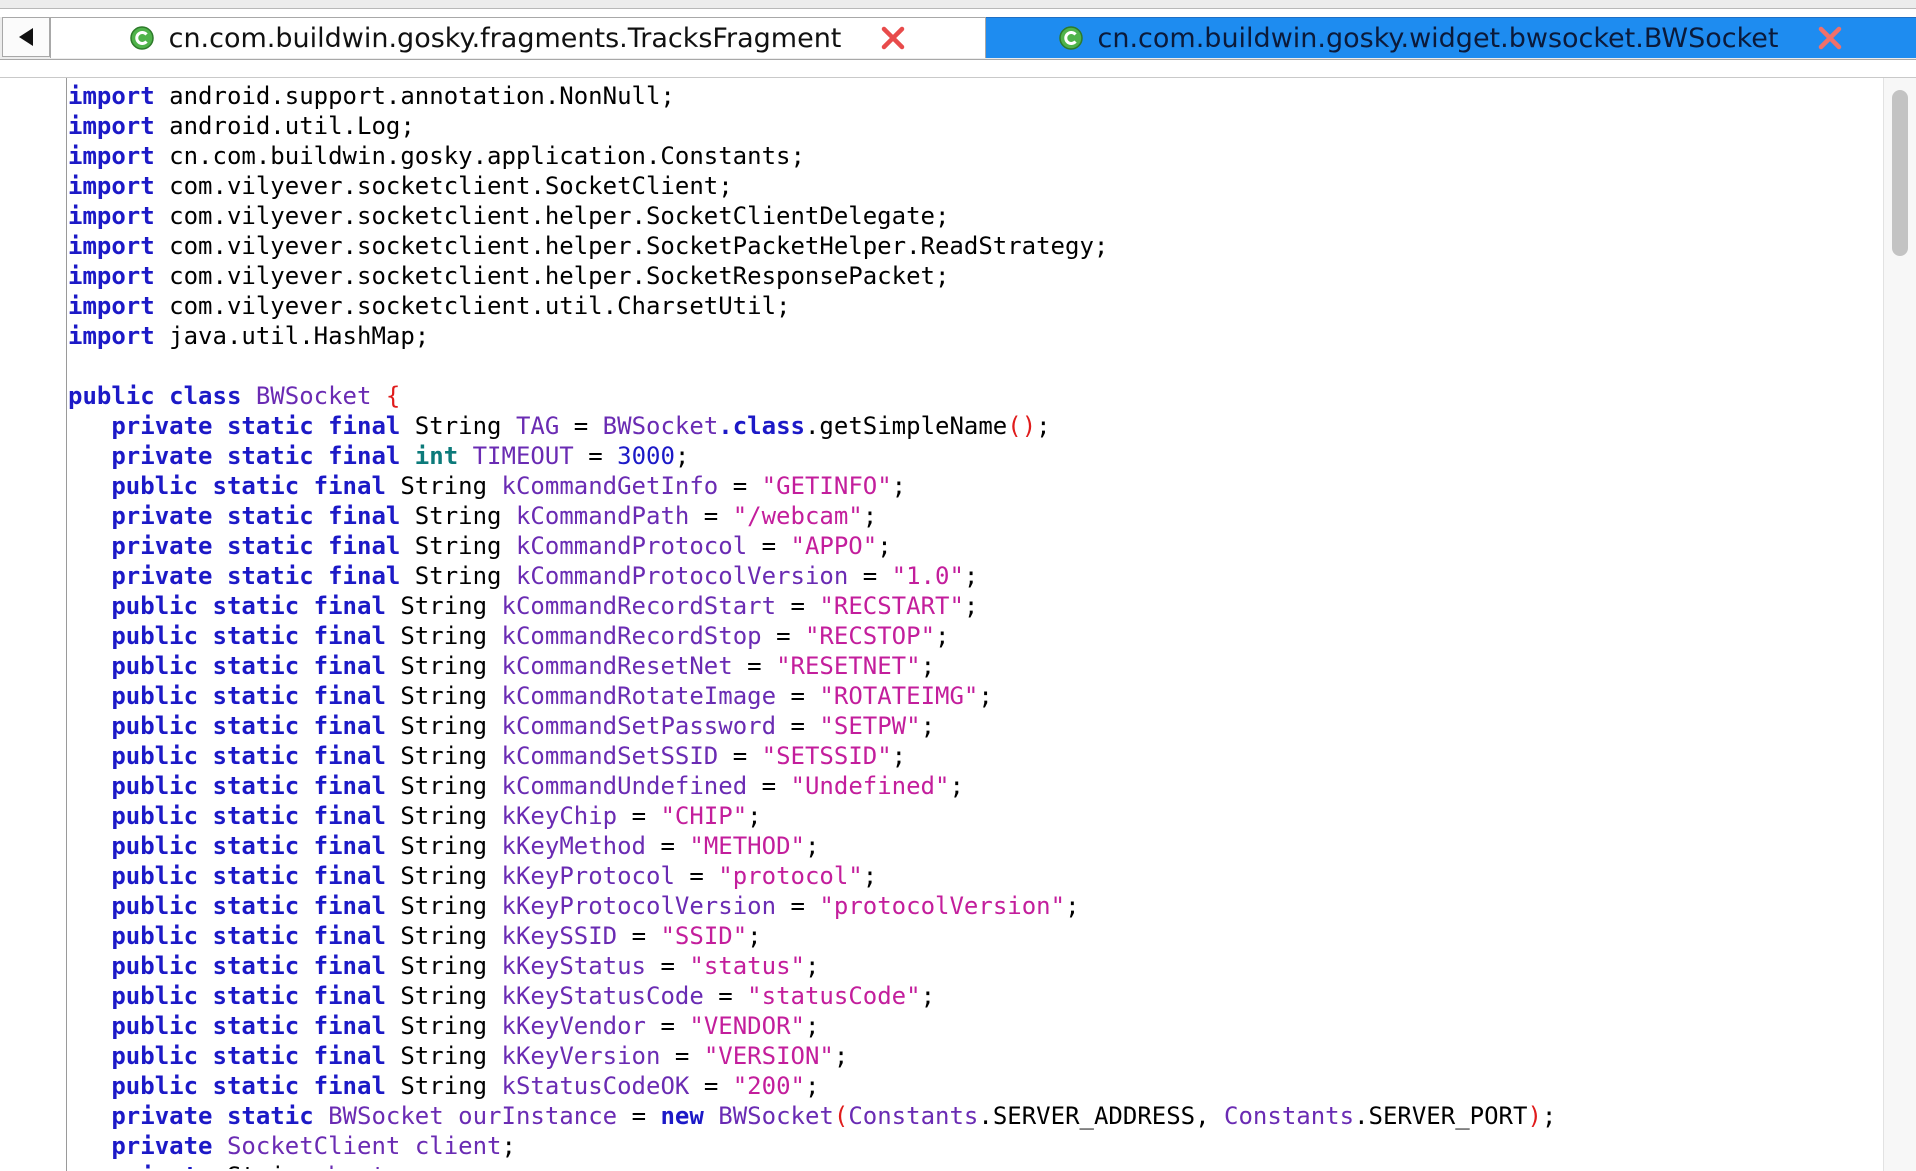 This screenshot has height=1171, width=1916. Describe the element at coordinates (639, 906) in the screenshot. I see `code-token: kKeyProtocolVersion` at that location.